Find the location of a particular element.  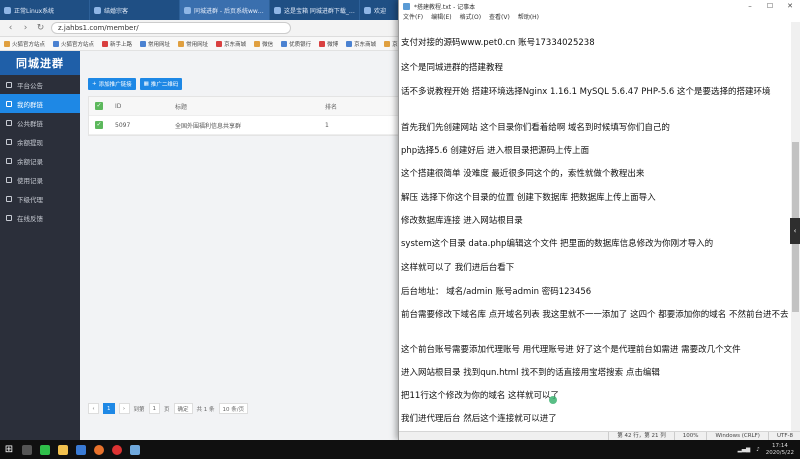

sidebar-item-usage-log: 使用记录 is located at coordinates (40, 179).